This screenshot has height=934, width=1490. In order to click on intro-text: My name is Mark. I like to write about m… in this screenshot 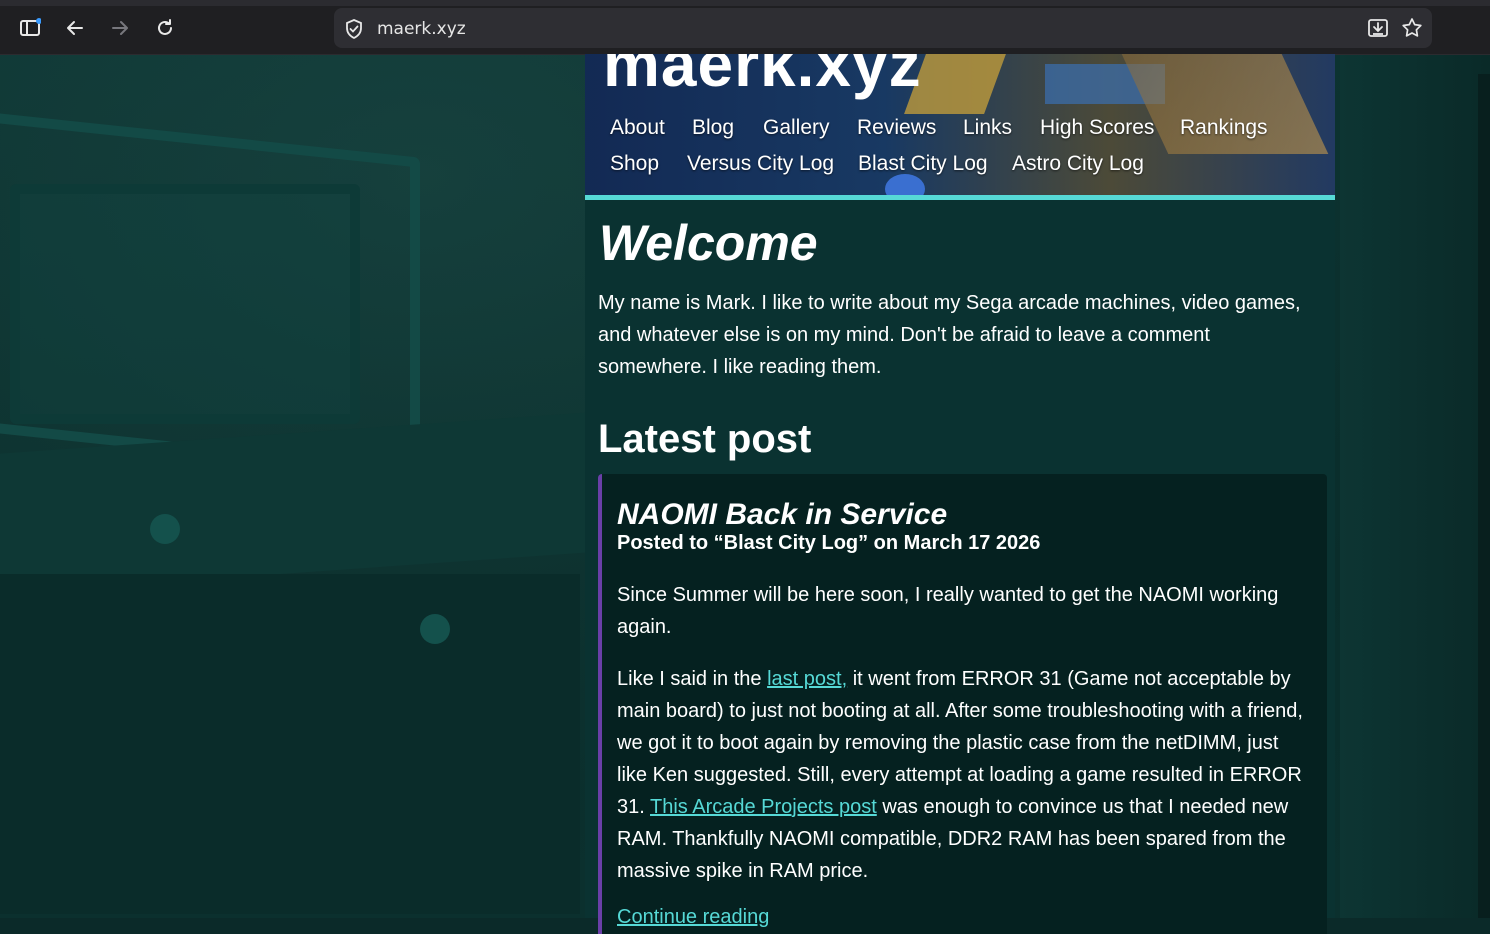, I will do `click(949, 335)`.